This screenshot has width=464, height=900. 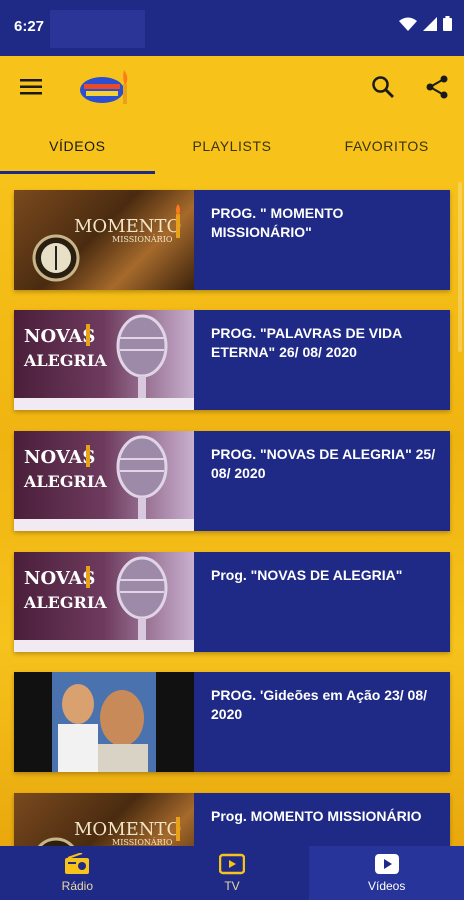 I want to click on tv-icon, so click(x=232, y=864).